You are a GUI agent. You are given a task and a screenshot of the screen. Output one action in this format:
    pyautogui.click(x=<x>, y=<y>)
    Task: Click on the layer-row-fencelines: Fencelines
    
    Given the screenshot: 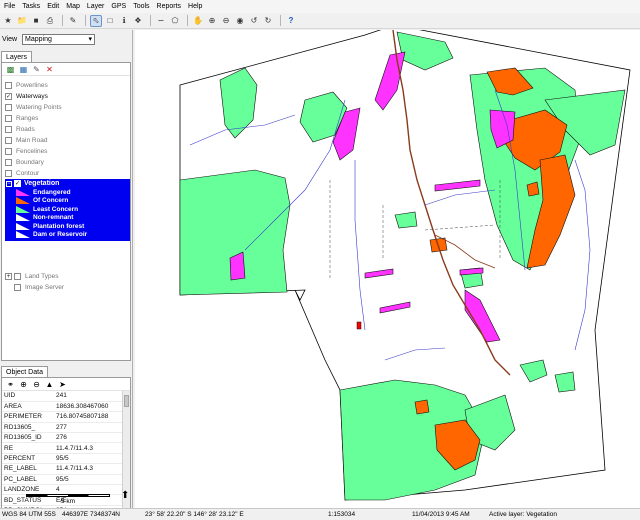 What is the action you would take?
    pyautogui.click(x=26, y=151)
    